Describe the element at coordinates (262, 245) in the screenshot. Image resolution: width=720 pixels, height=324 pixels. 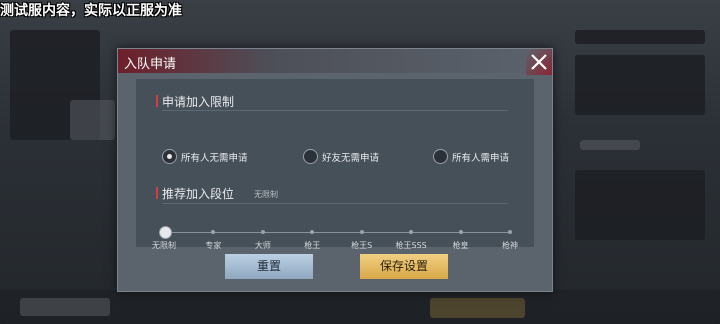
I see `rank-slider-label: 大师` at that location.